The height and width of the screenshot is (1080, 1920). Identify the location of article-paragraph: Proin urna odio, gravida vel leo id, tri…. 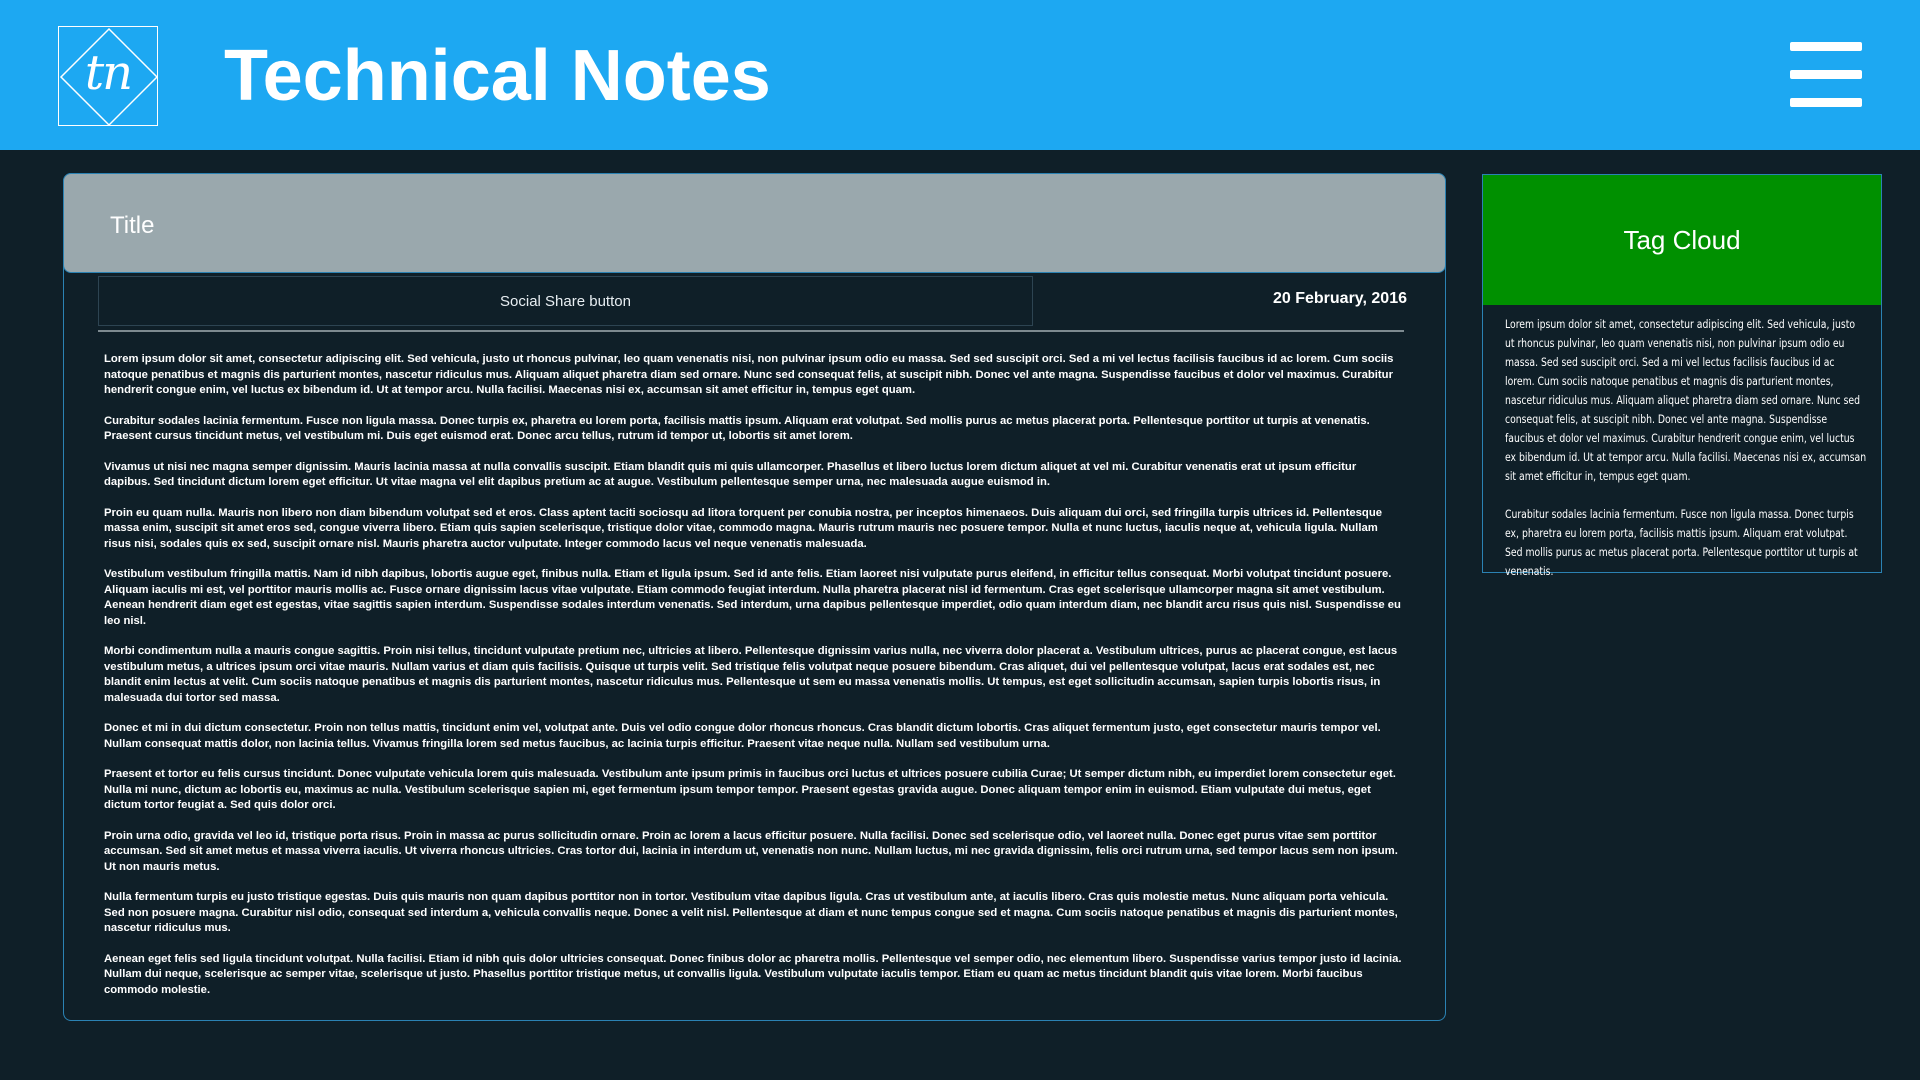
(751, 851).